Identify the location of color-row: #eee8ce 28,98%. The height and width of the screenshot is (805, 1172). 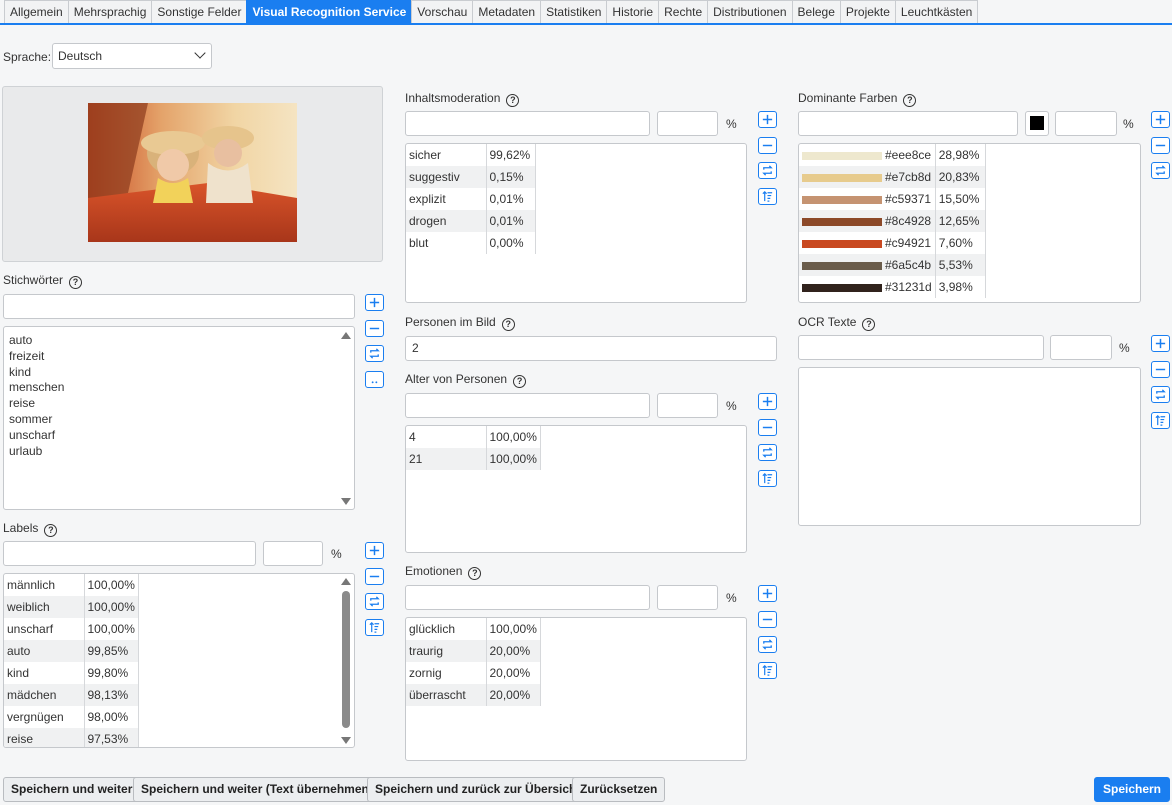
(892, 155).